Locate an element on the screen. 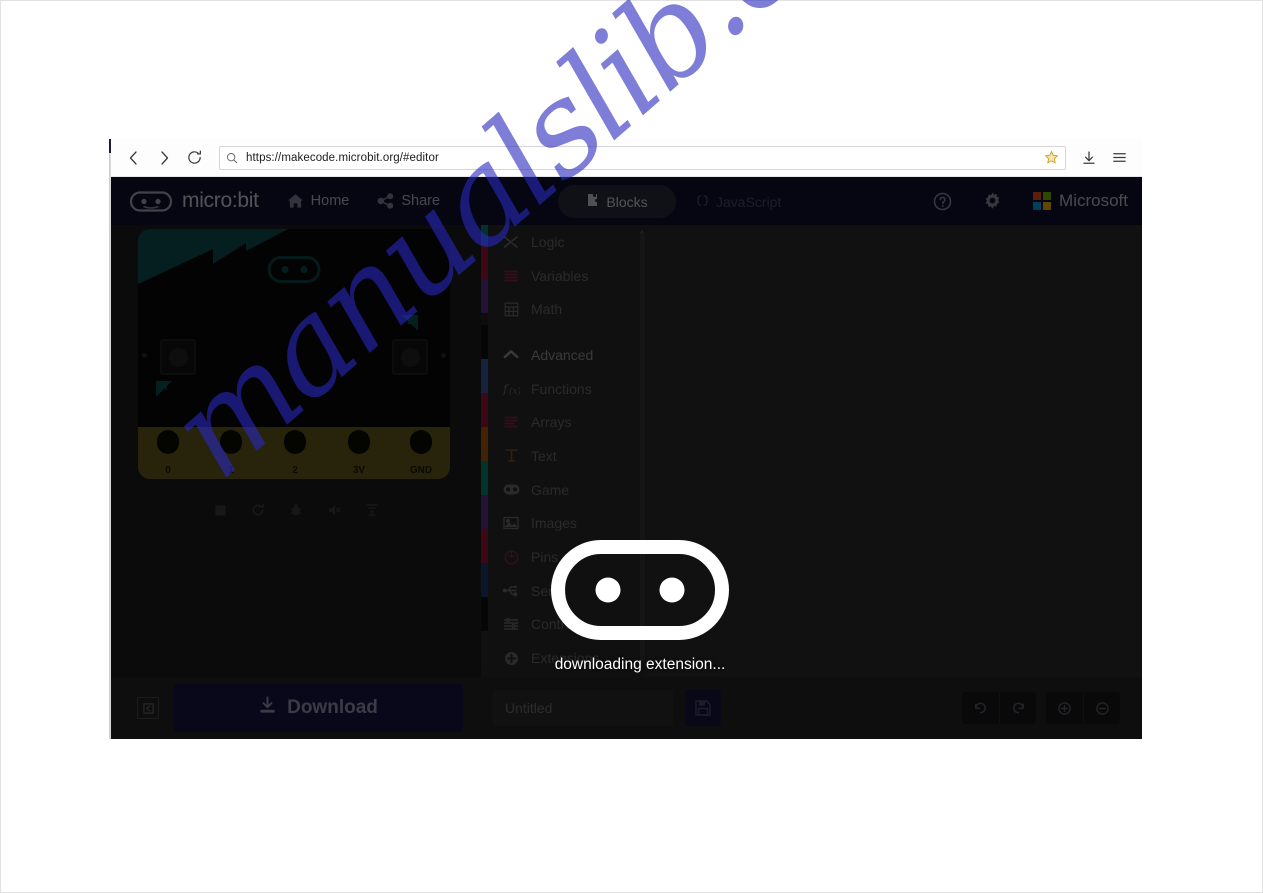 This screenshot has height=893, width=1263. search-icon is located at coordinates (232, 158).